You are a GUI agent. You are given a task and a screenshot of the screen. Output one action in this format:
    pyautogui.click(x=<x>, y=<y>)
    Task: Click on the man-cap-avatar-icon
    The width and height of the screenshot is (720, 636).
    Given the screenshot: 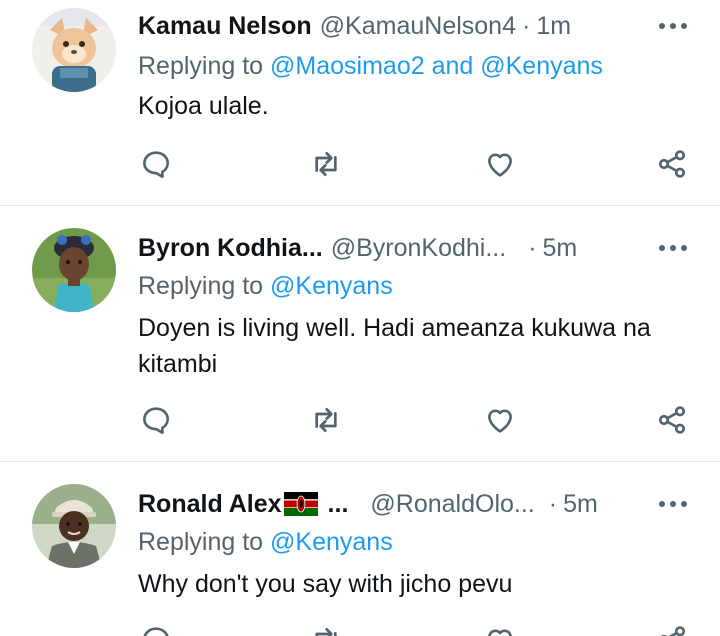 What is the action you would take?
    pyautogui.click(x=74, y=526)
    